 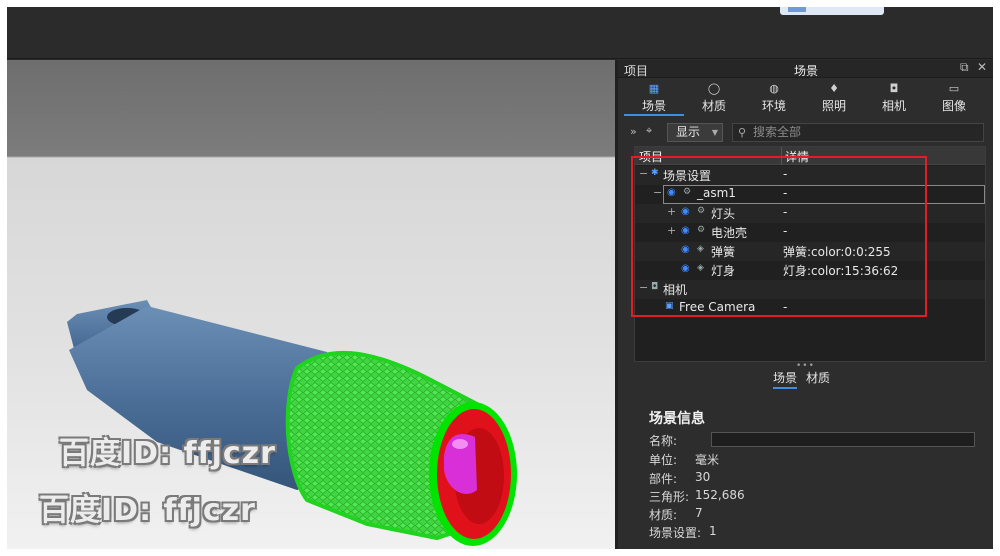 I want to click on info-parts-label: 部件:, so click(x=663, y=479).